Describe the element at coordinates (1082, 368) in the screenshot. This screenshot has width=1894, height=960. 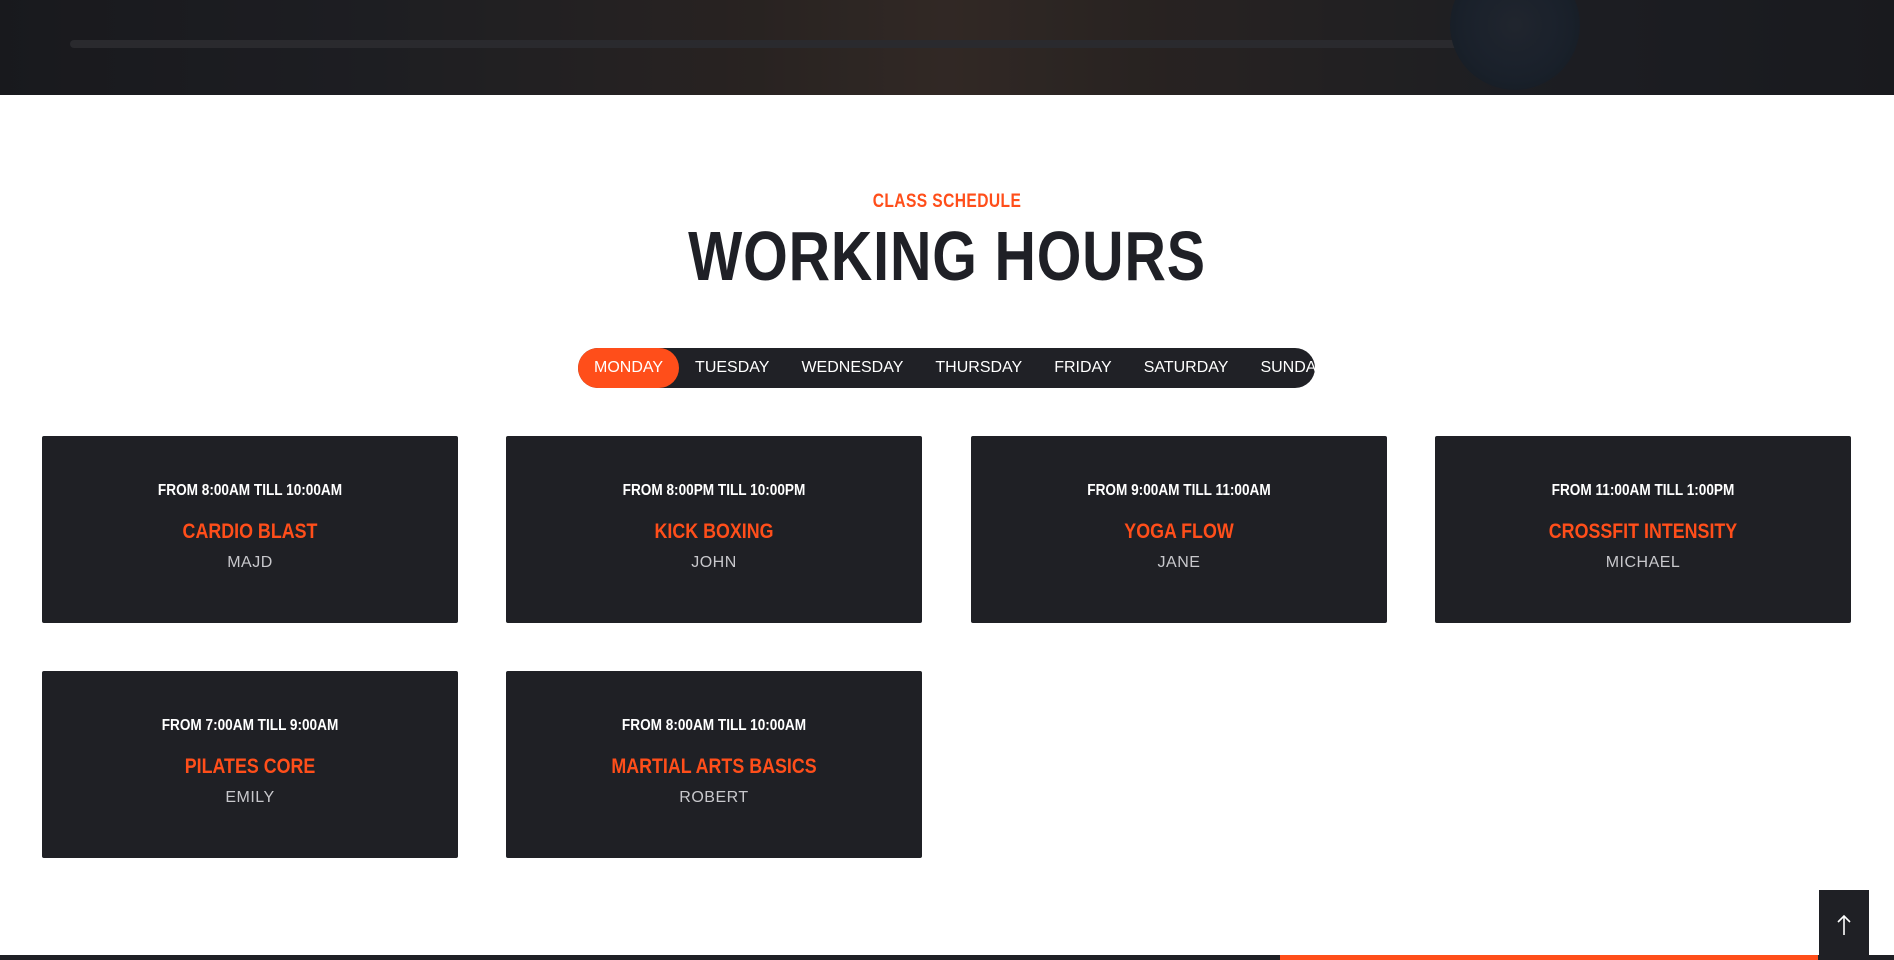
I see `tab-friday: FRIDAY` at that location.